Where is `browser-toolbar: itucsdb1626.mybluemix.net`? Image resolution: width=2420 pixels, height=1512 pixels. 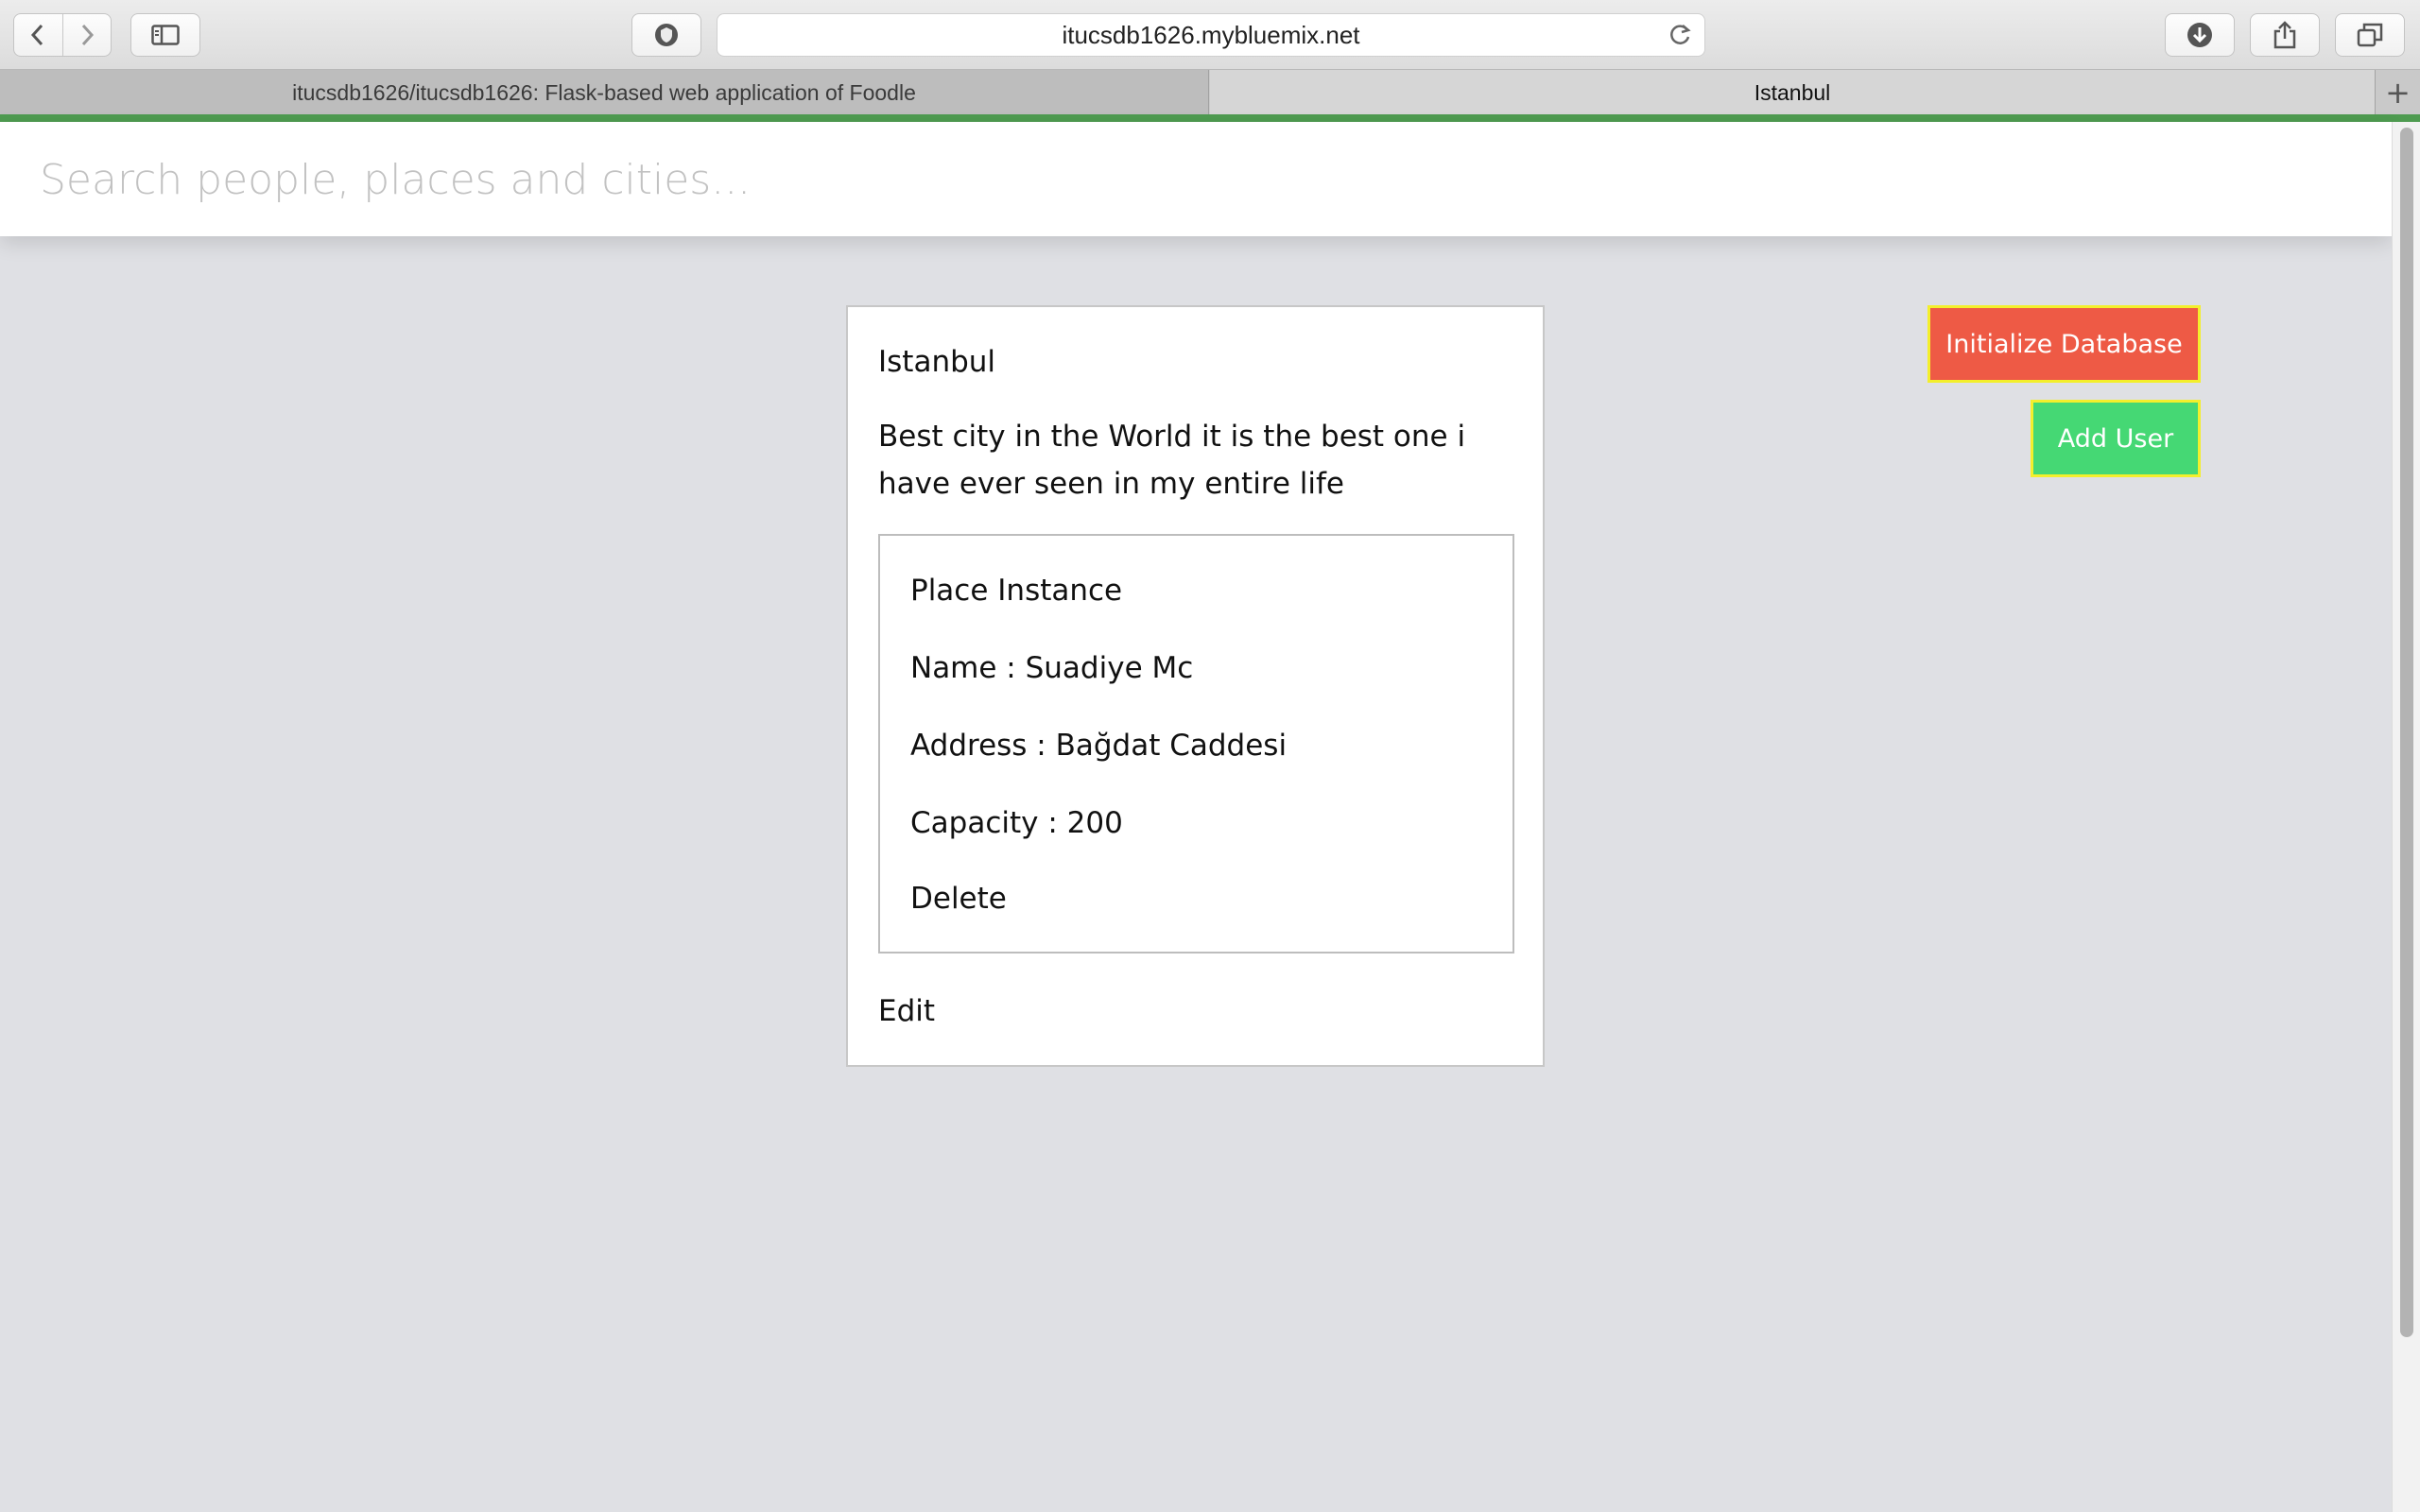 browser-toolbar: itucsdb1626.mybluemix.net is located at coordinates (1210, 35).